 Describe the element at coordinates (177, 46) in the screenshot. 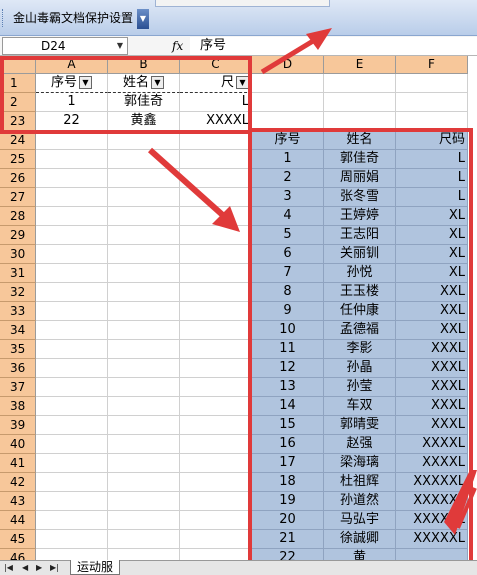

I see `fx-icon: fx` at that location.